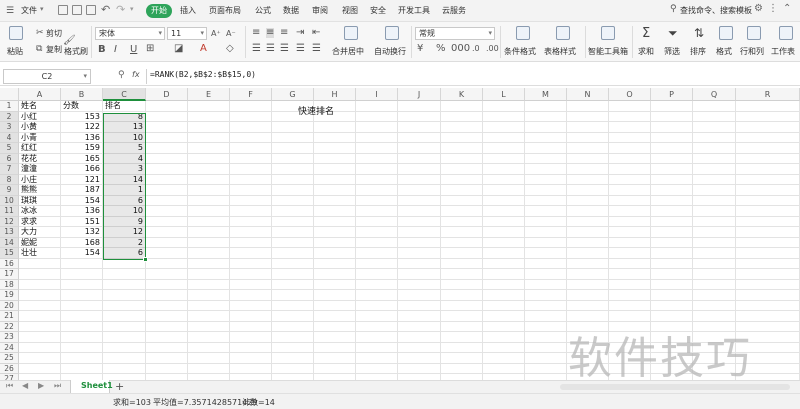  Describe the element at coordinates (270, 33) in the screenshot. I see `align-middle-icon: ≡` at that location.